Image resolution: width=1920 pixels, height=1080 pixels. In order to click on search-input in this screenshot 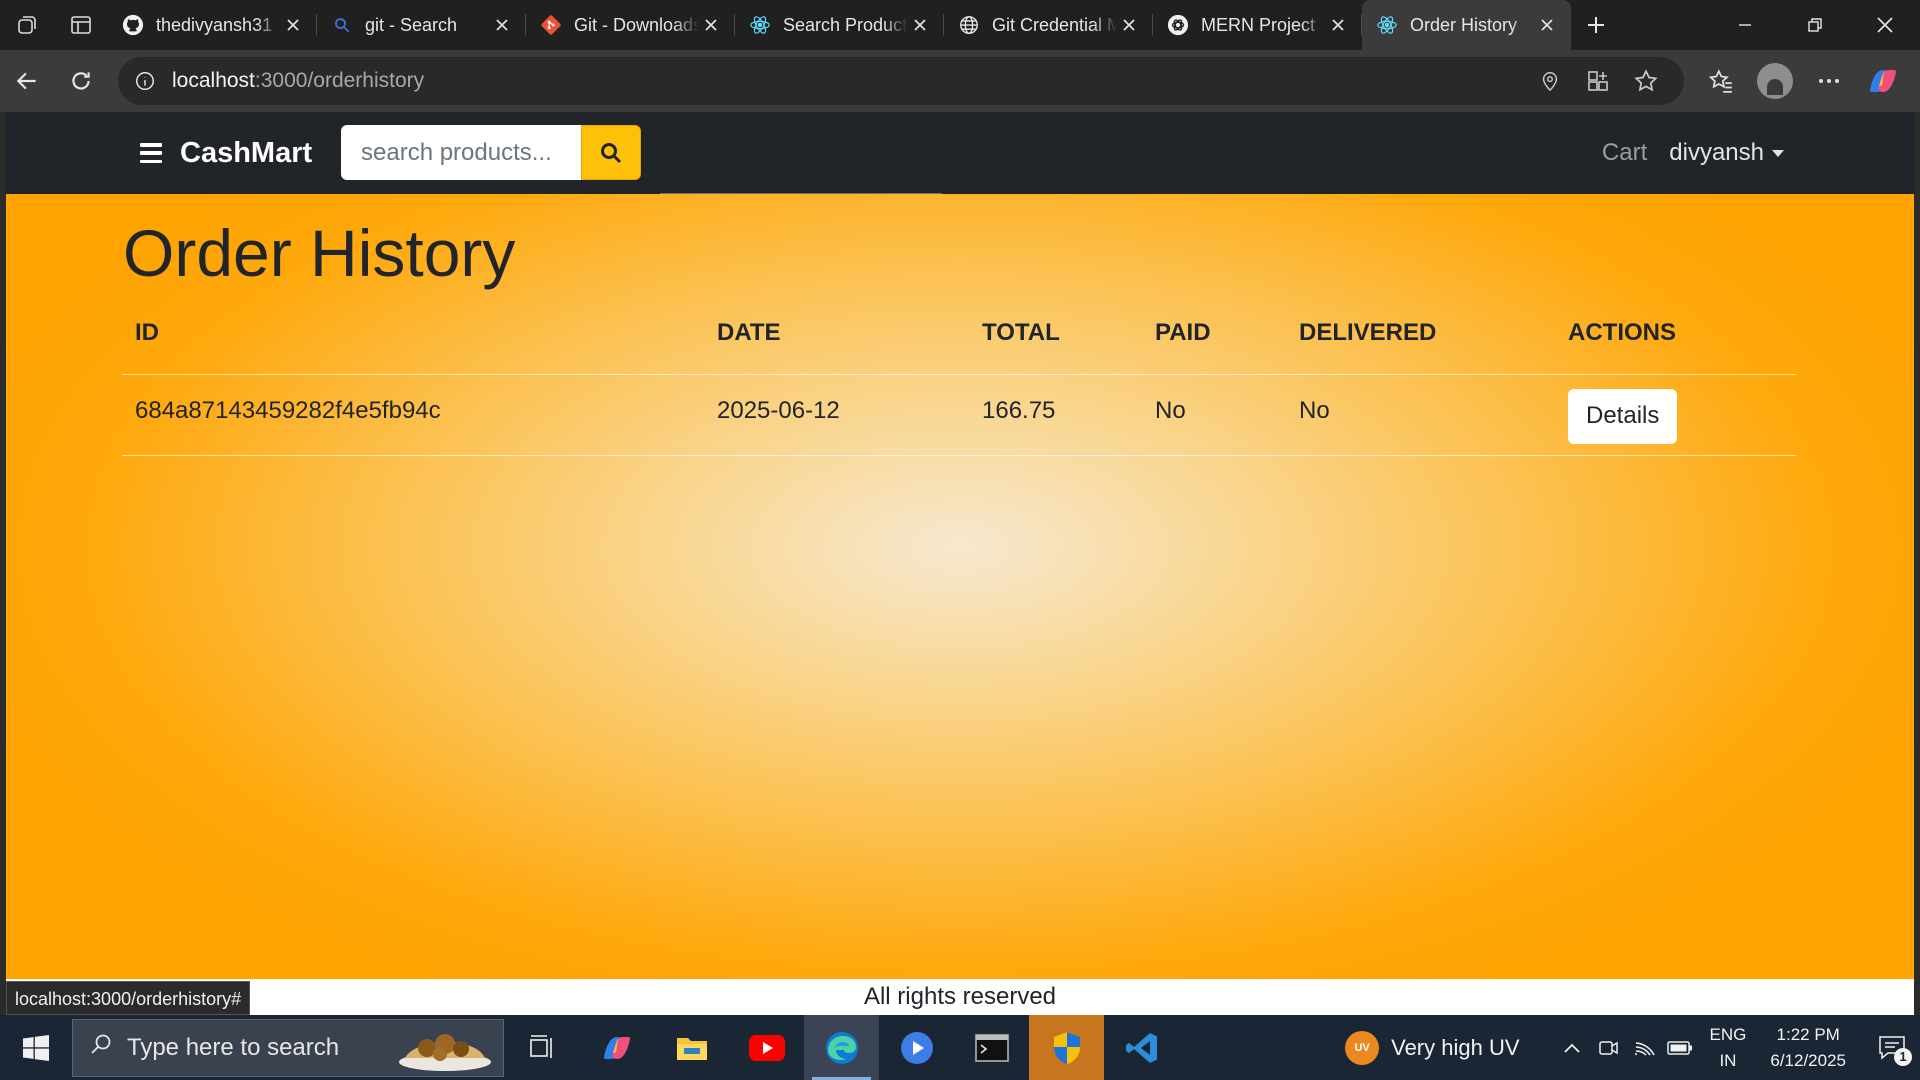, I will do `click(461, 152)`.